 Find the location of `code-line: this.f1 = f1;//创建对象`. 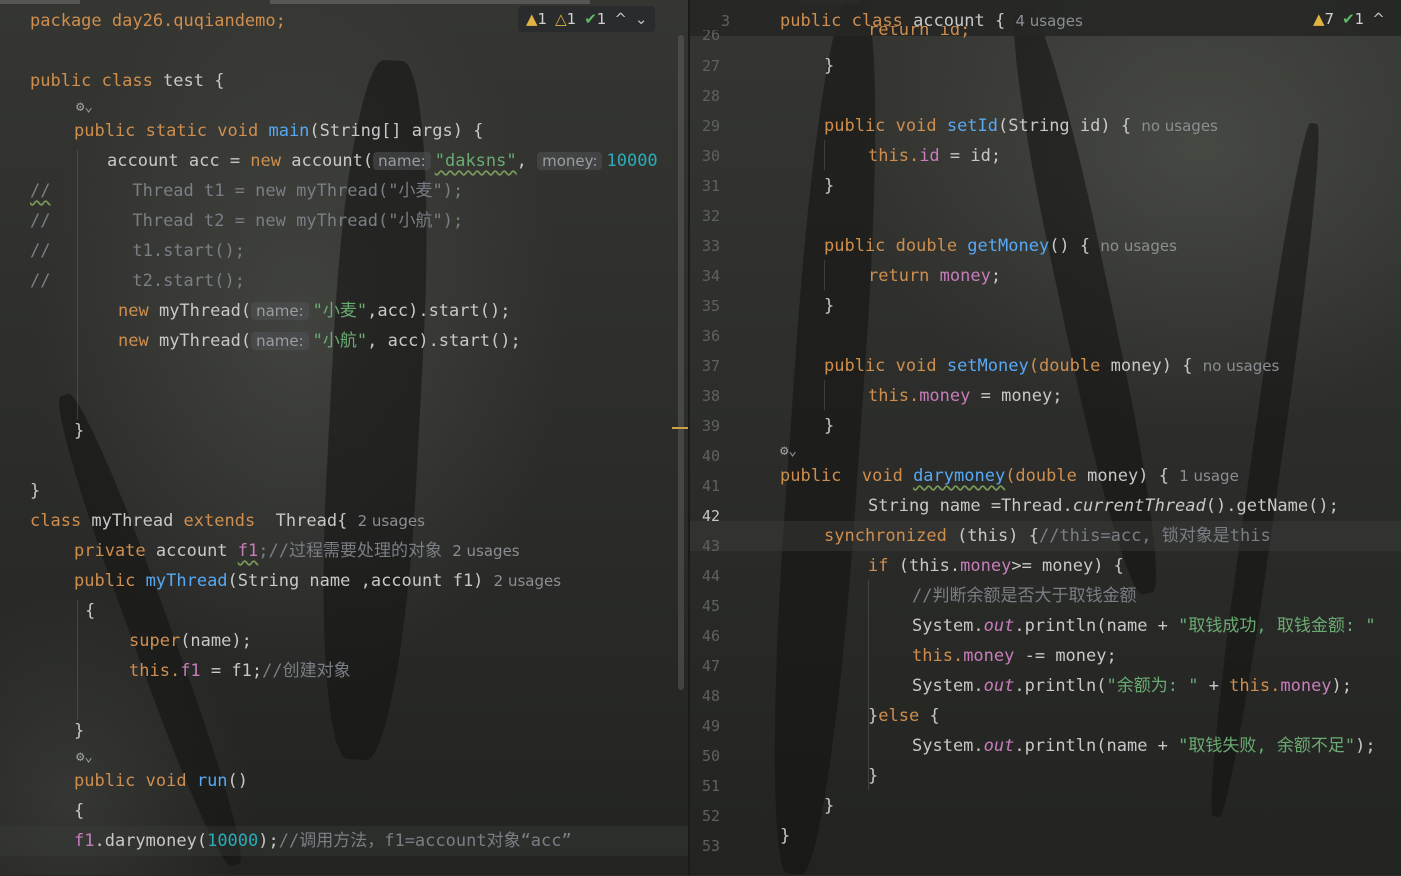

code-line: this.f1 = f1;//创建对象 is located at coordinates (344, 671).